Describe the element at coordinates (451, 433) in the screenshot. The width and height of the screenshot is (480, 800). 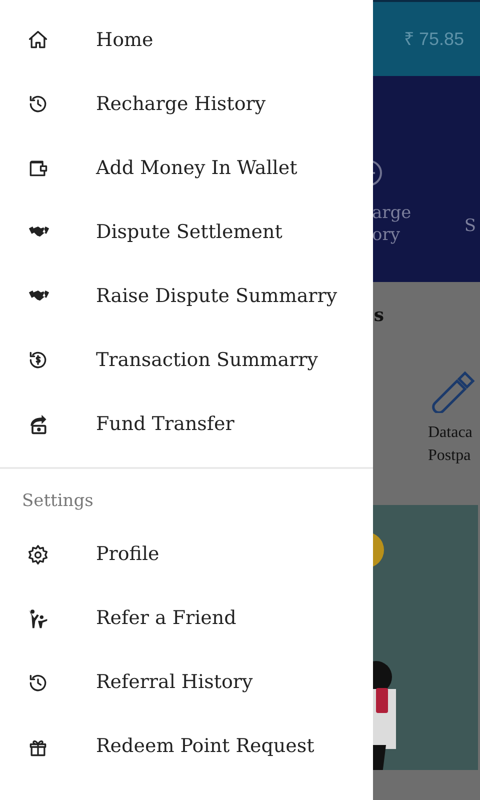
I see `service-label: Dataca` at that location.